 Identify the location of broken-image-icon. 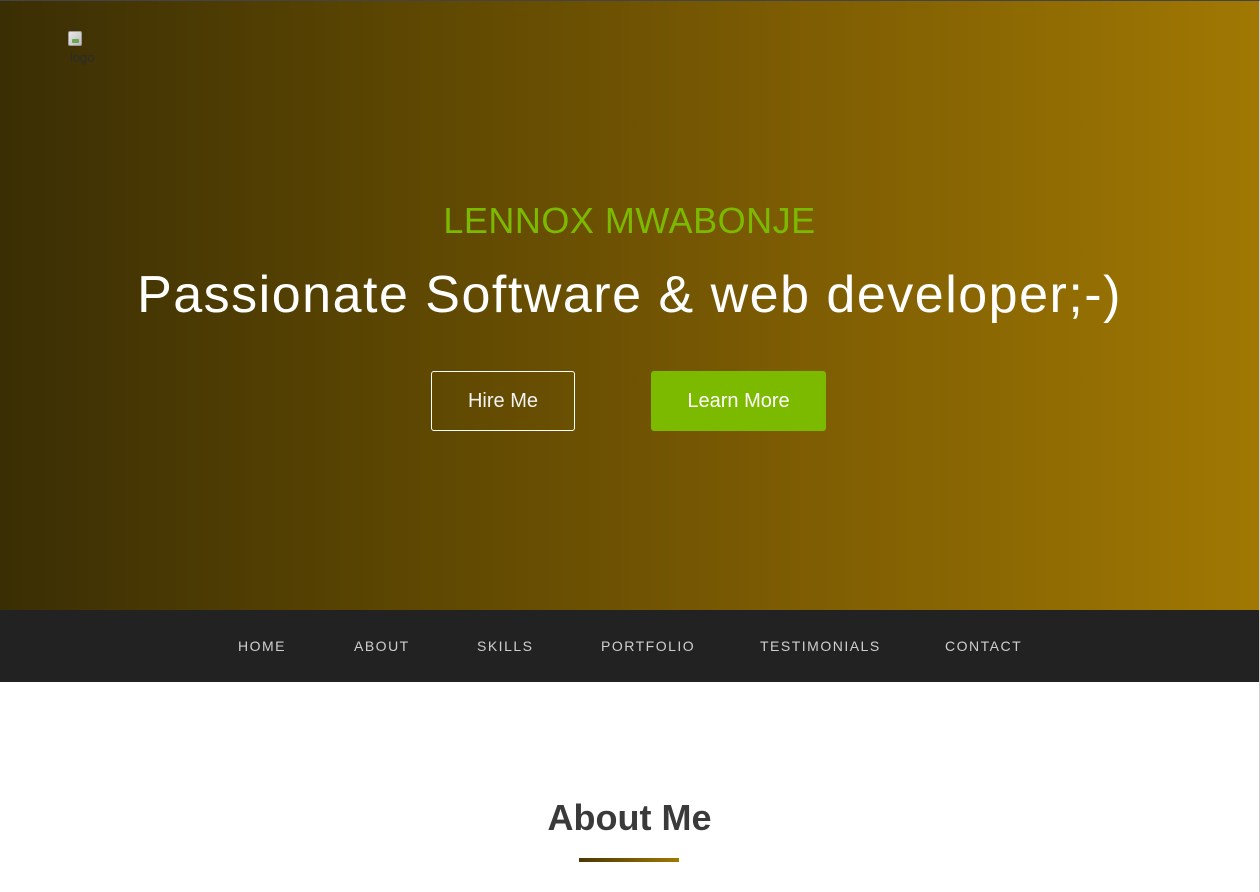
(75, 38).